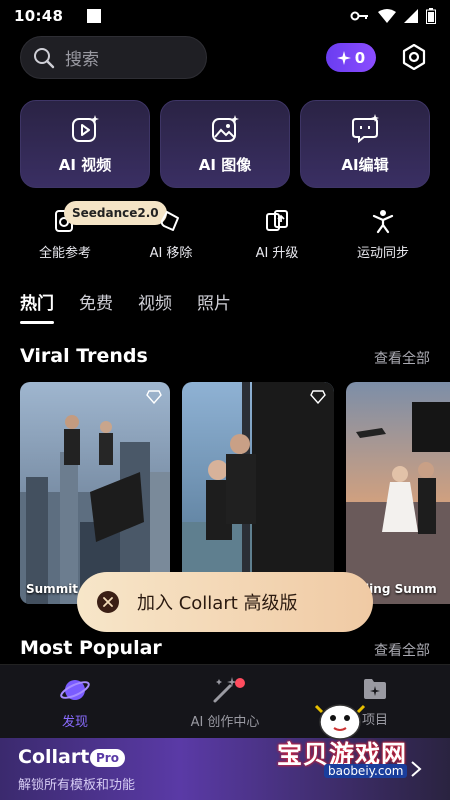 The width and height of the screenshot is (450, 800). I want to click on bottom-nav: 发现 AI 创作中心 项目, so click(225, 701).